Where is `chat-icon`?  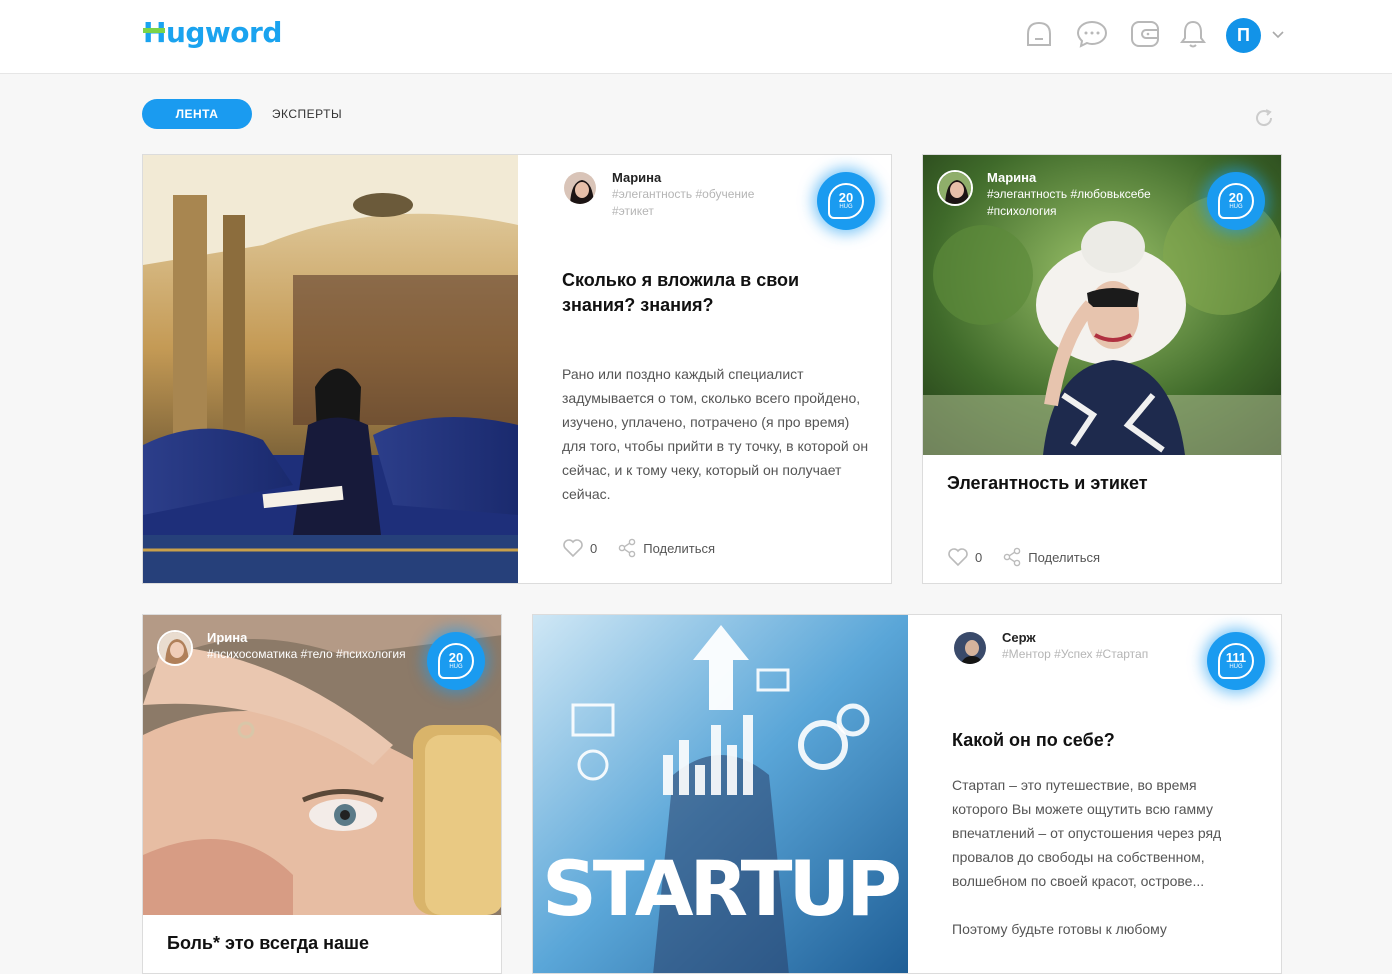
chat-icon is located at coordinates (1092, 34).